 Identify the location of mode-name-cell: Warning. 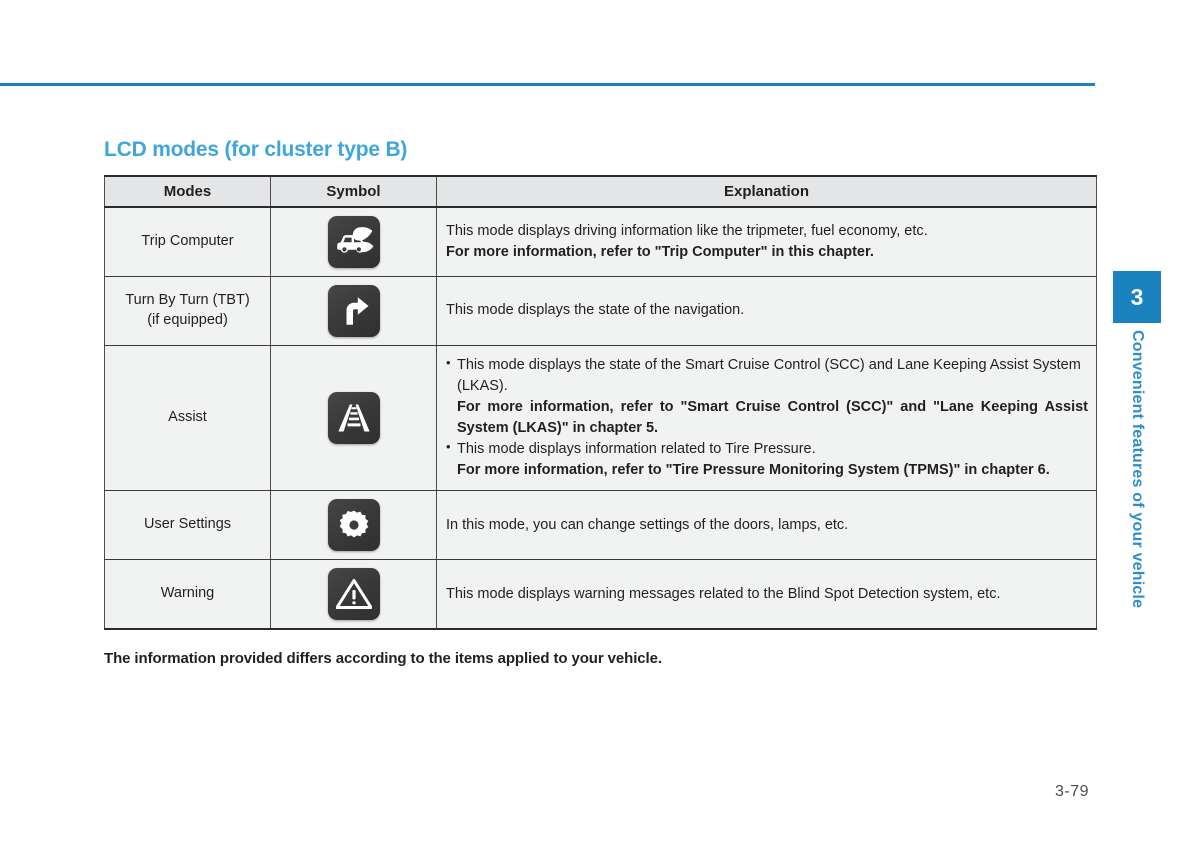
(187, 595).